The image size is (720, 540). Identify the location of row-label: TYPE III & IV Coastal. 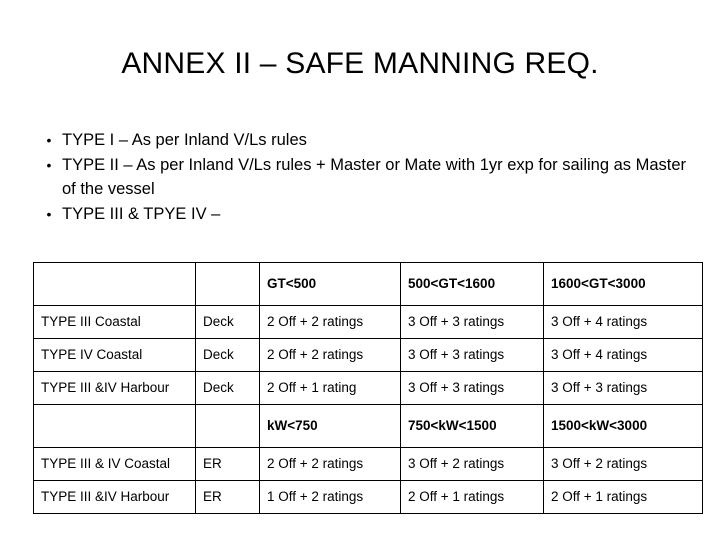
(114, 464).